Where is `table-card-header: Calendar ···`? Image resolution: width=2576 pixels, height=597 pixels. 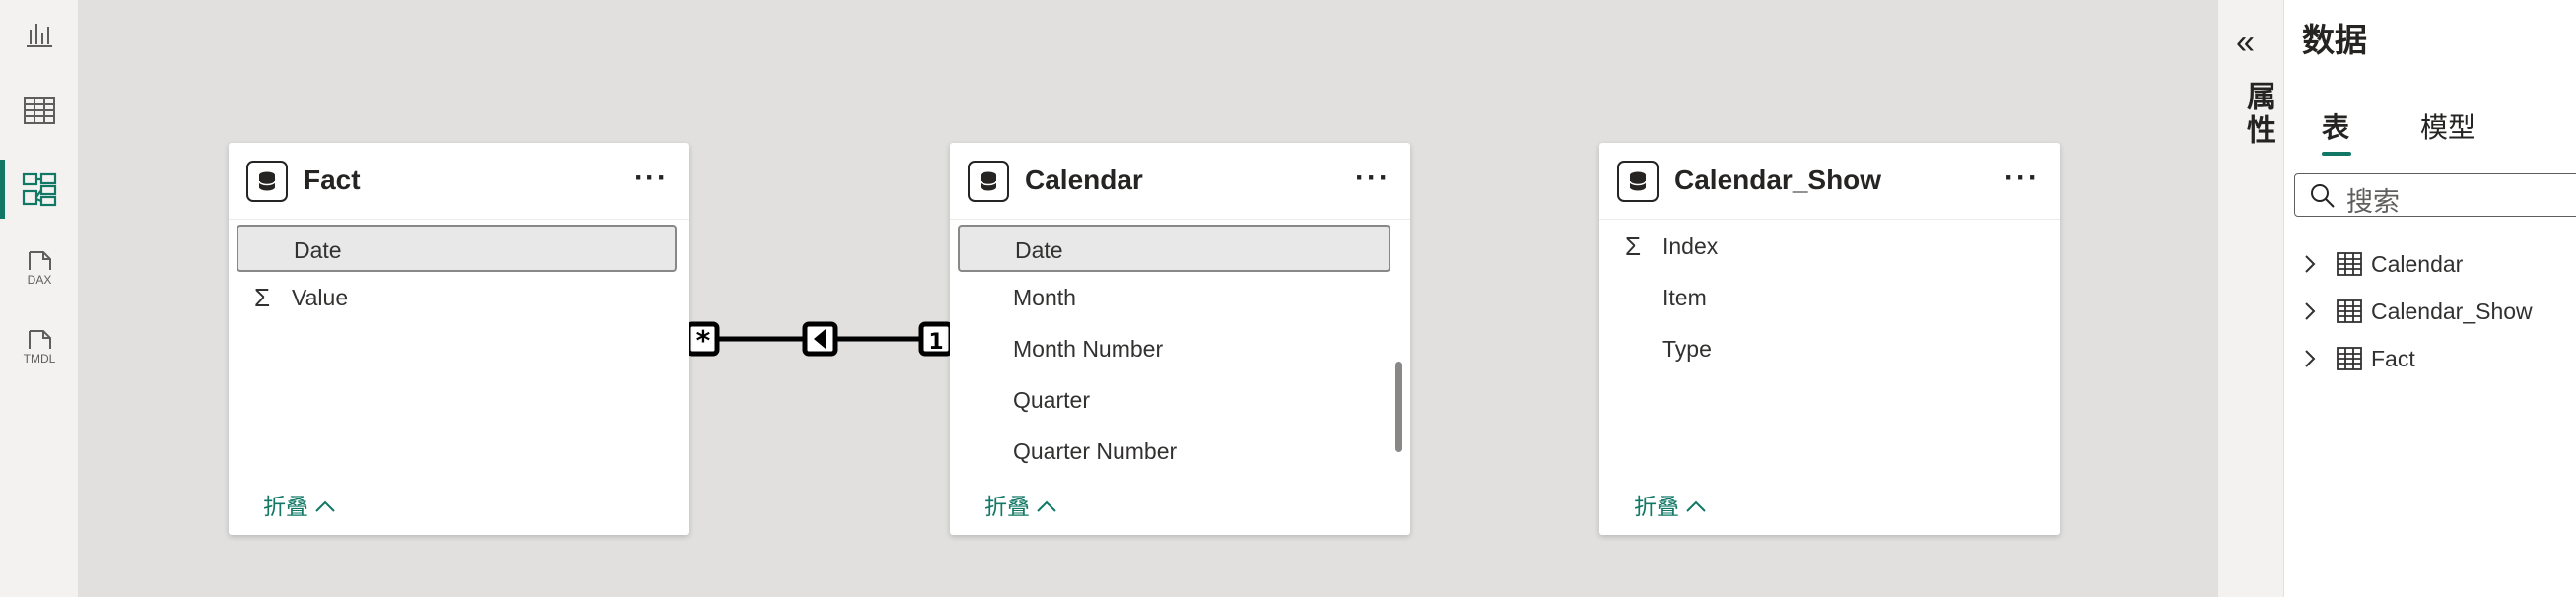
table-card-header: Calendar ··· is located at coordinates (1180, 181).